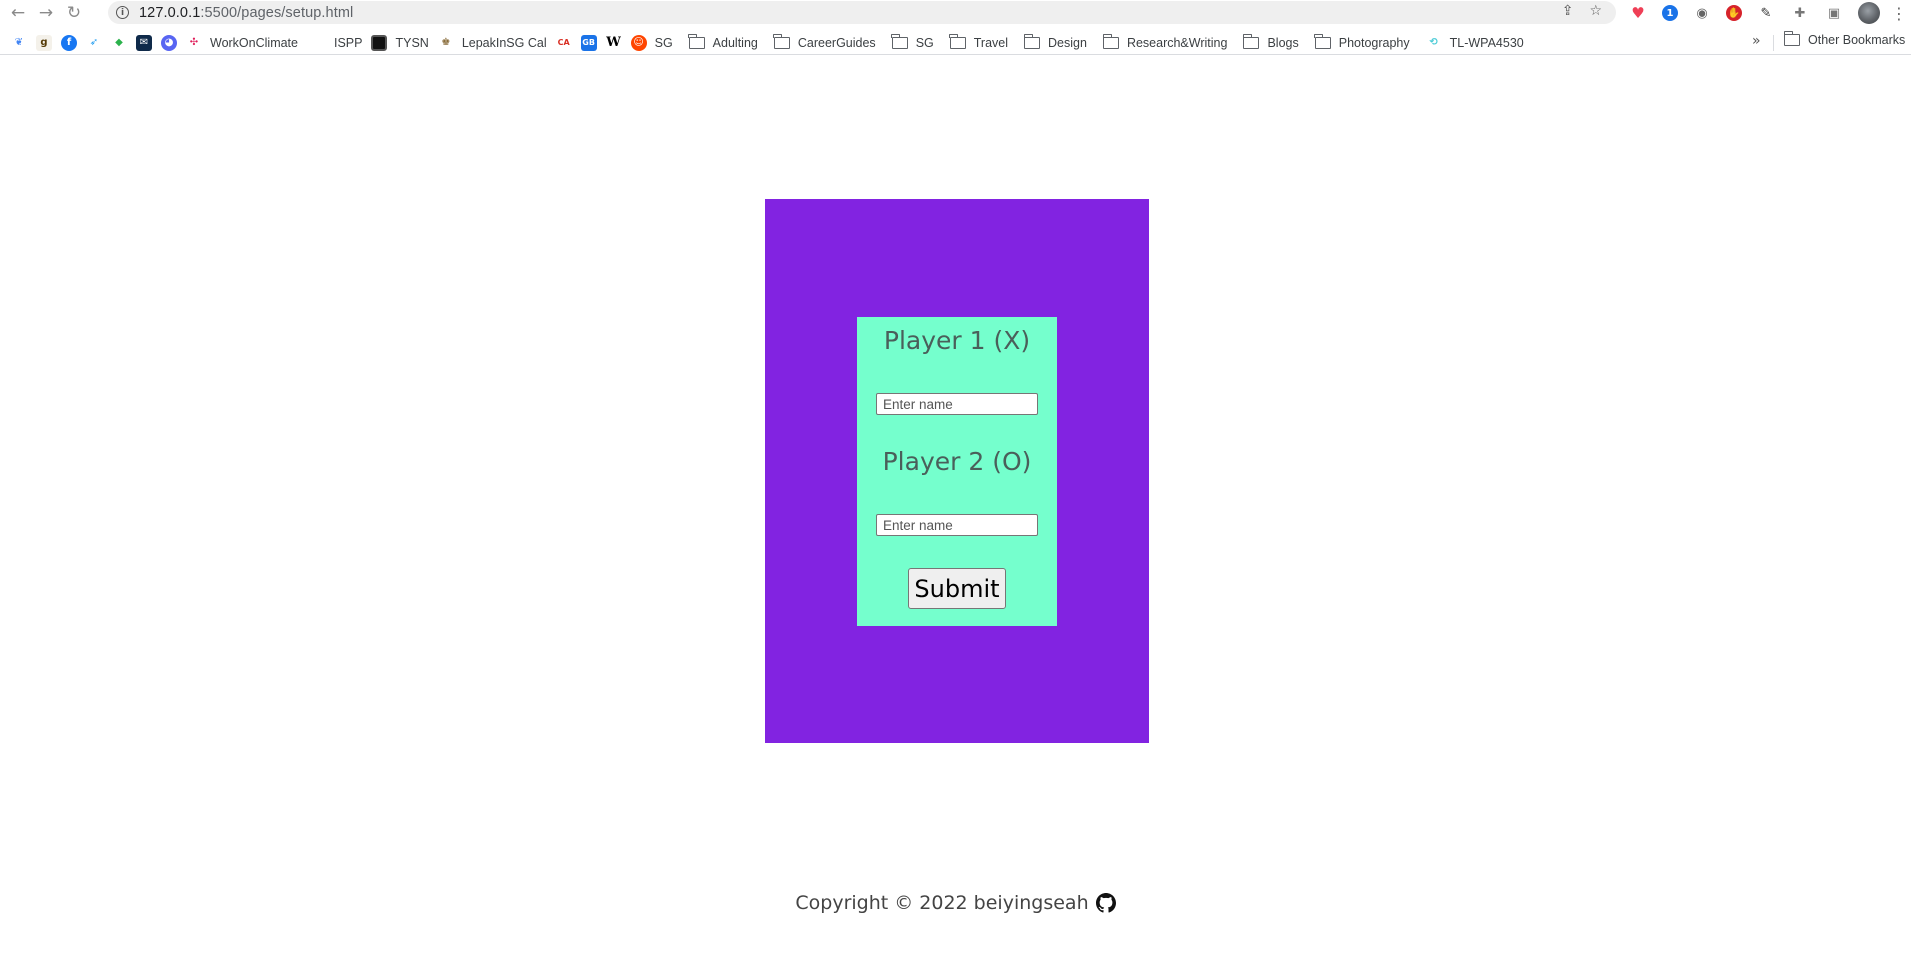 This screenshot has height=970, width=1911. What do you see at coordinates (912, 43) in the screenshot?
I see `folder-sg: SG` at bounding box center [912, 43].